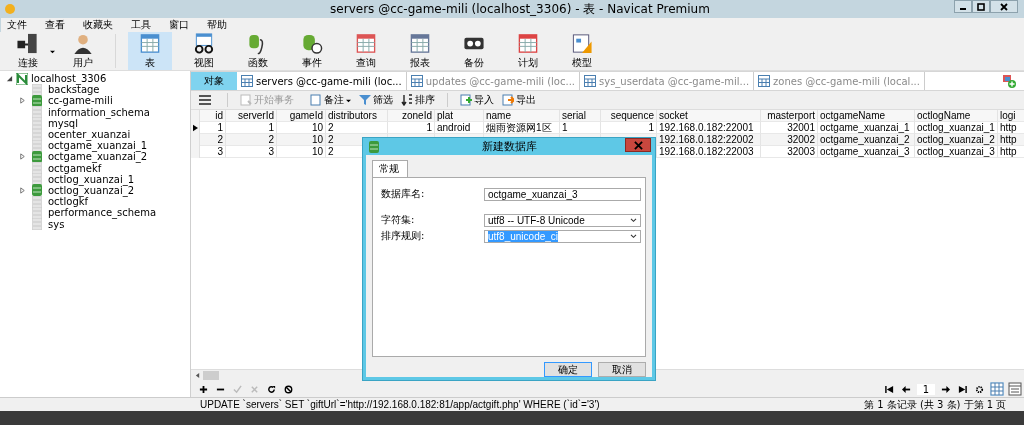 The width and height of the screenshot is (1024, 425). I want to click on dialog-title: 新建数据库, so click(509, 146).